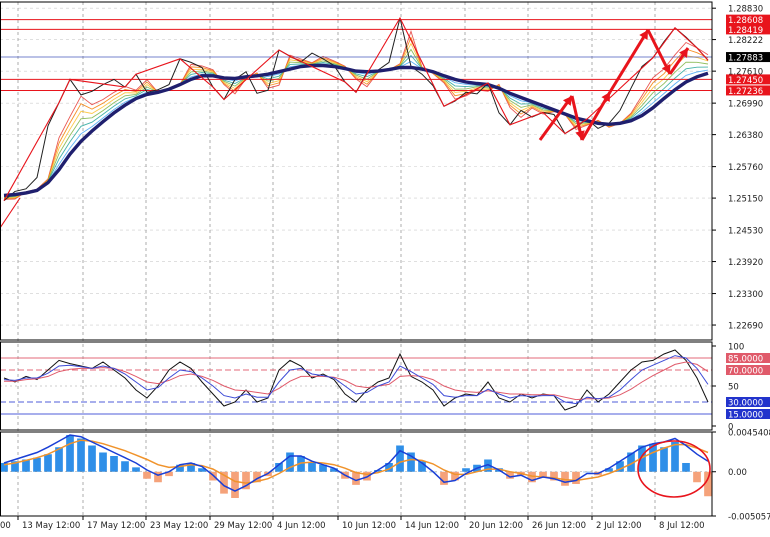 This screenshot has height=537, width=770. Describe the element at coordinates (745, 41) in the screenshot. I see `price-tick-label: 1.28222` at that location.